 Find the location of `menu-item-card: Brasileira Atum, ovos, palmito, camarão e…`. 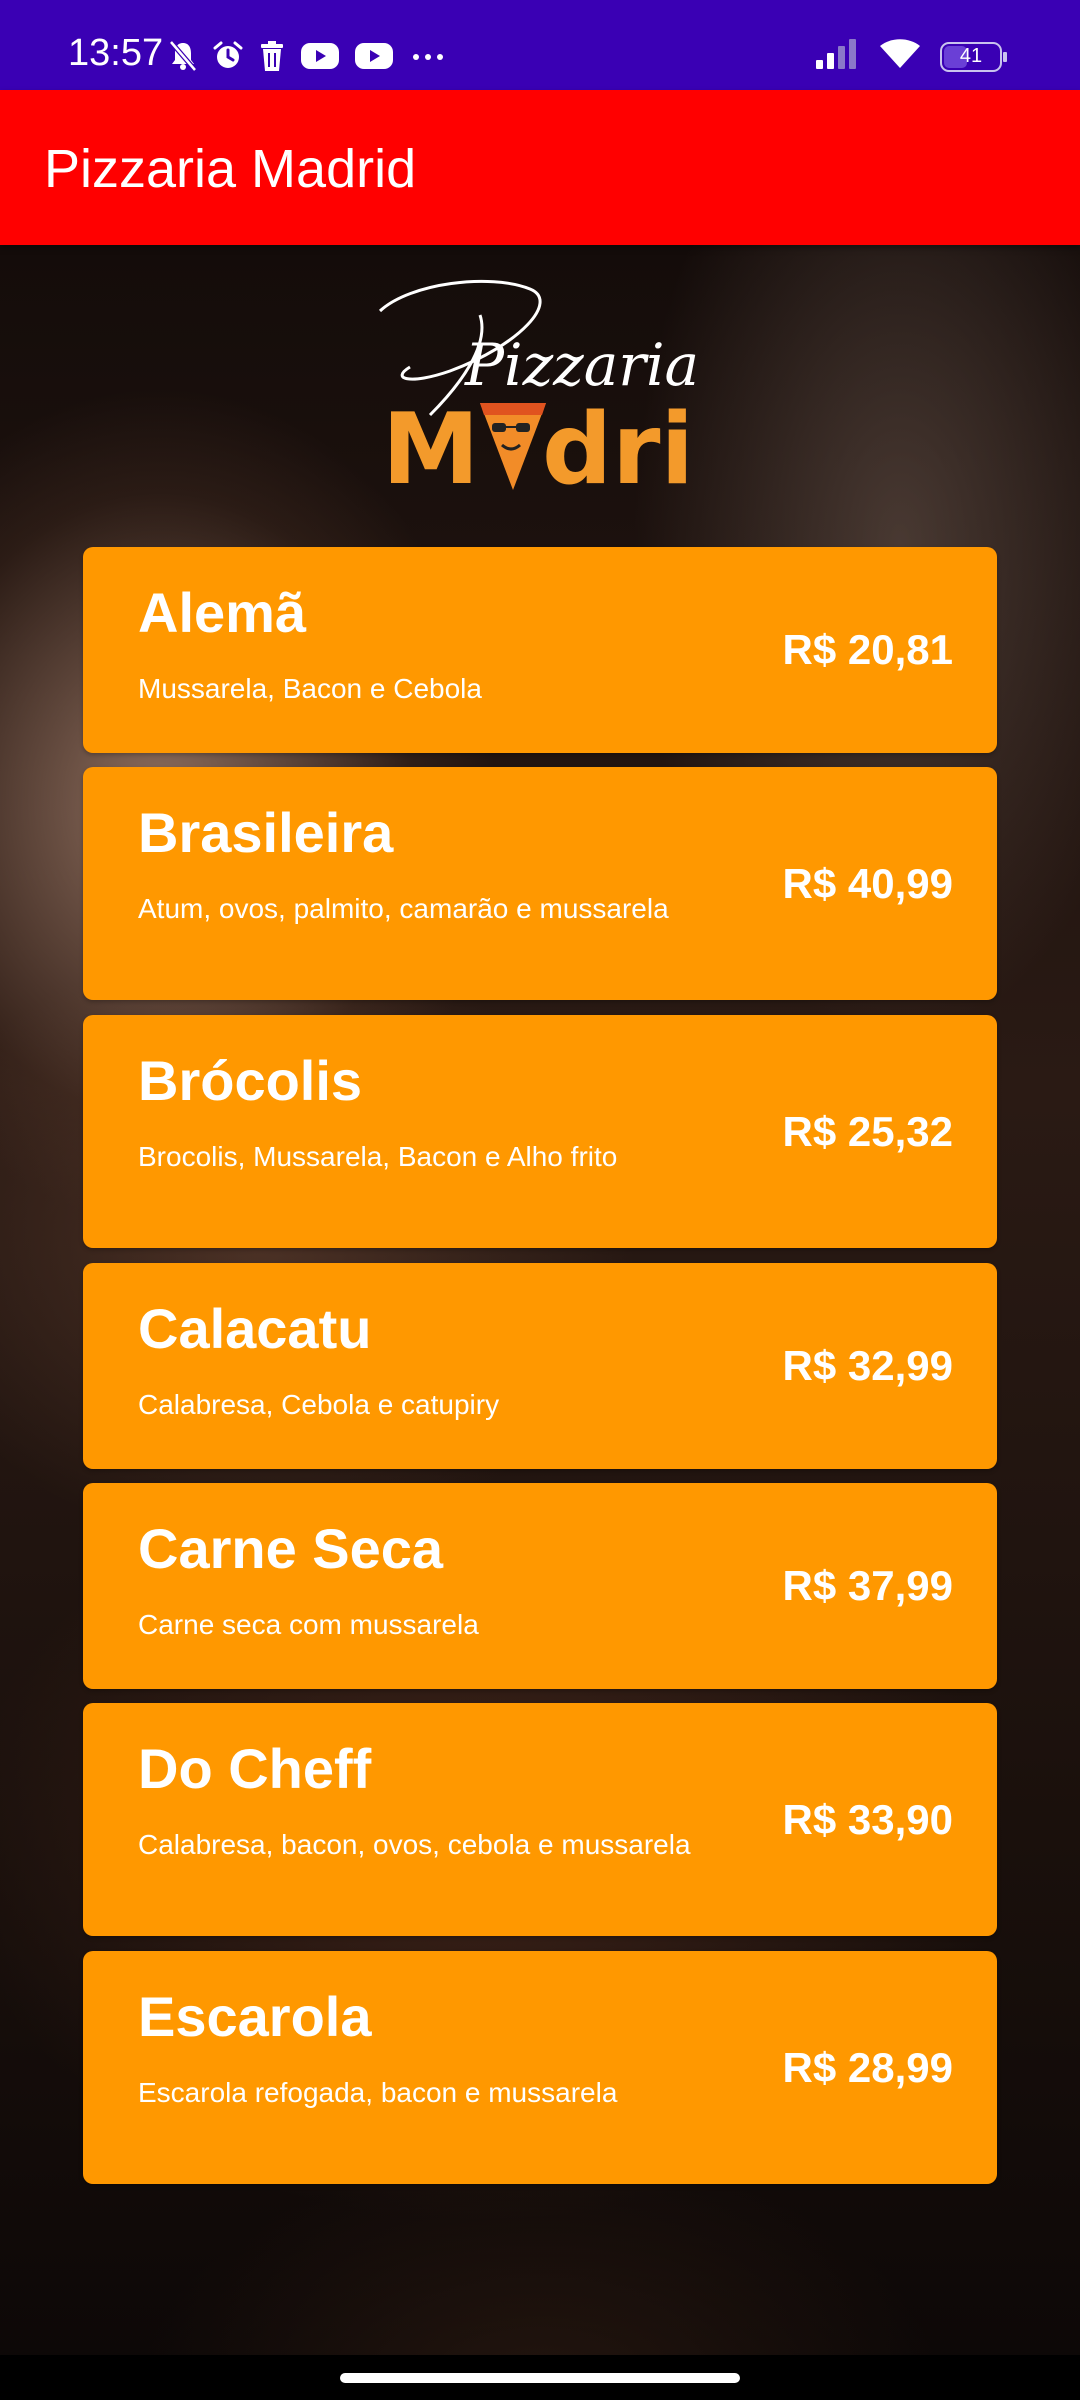

menu-item-card: Brasileira Atum, ovos, palmito, camarão e… is located at coordinates (540, 883).